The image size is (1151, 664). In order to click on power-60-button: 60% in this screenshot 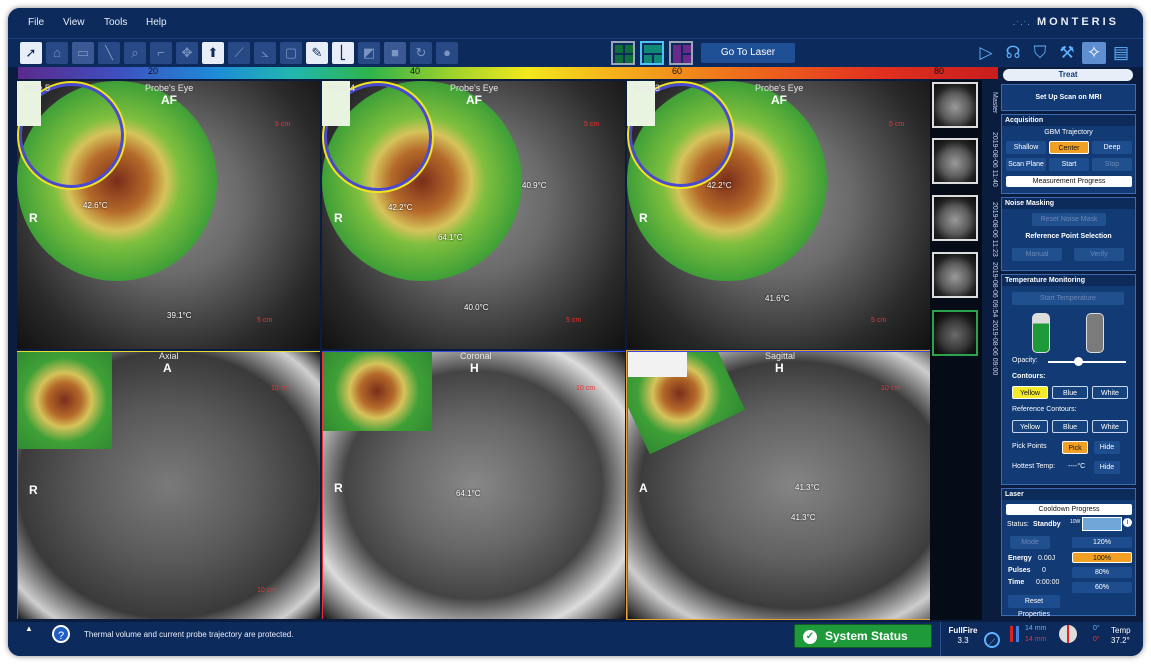, I will do `click(1102, 587)`.